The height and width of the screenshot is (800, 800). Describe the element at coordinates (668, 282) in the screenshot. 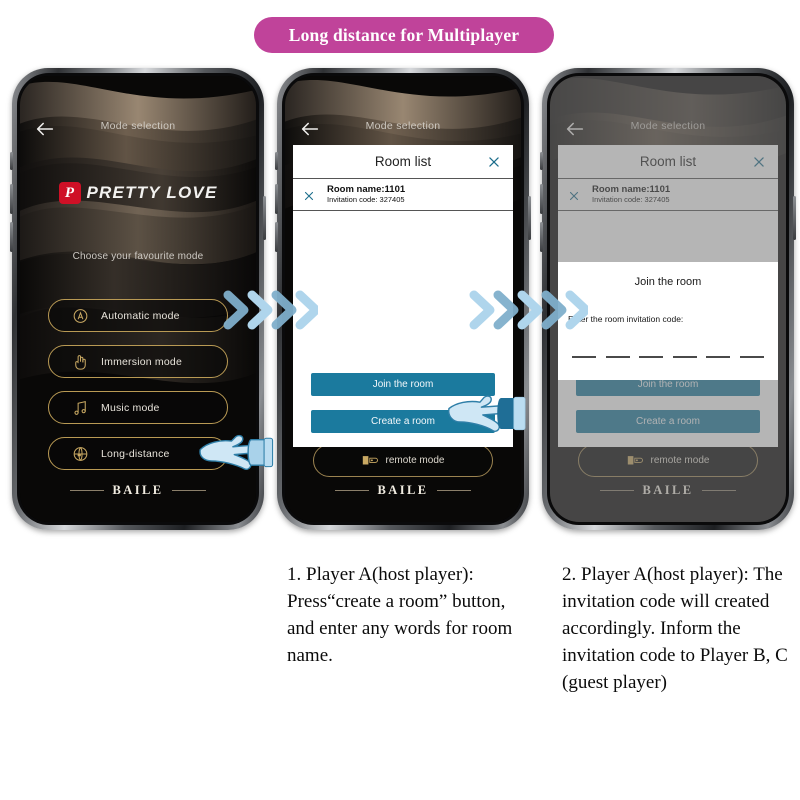

I see `join-room-title: Join the room` at that location.